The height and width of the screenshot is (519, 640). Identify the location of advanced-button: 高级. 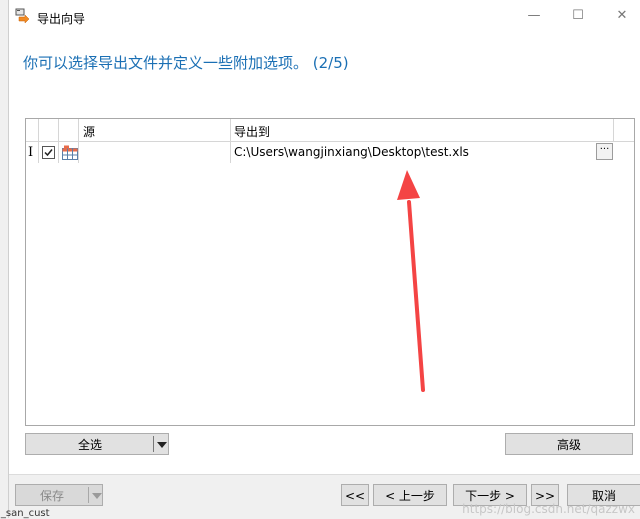
(569, 444).